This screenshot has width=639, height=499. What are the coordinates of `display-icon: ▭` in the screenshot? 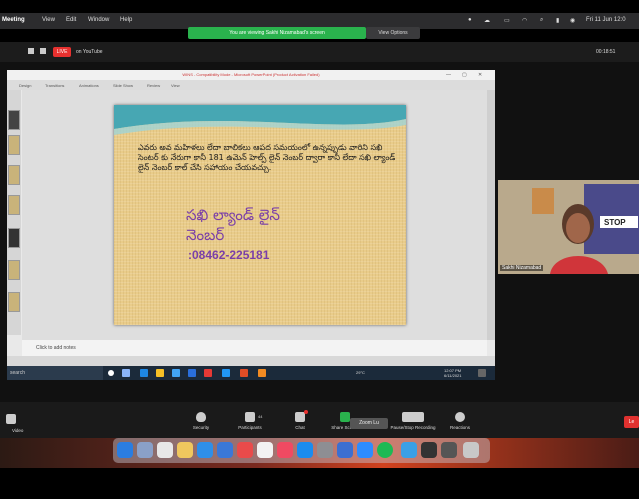 It's located at (507, 20).